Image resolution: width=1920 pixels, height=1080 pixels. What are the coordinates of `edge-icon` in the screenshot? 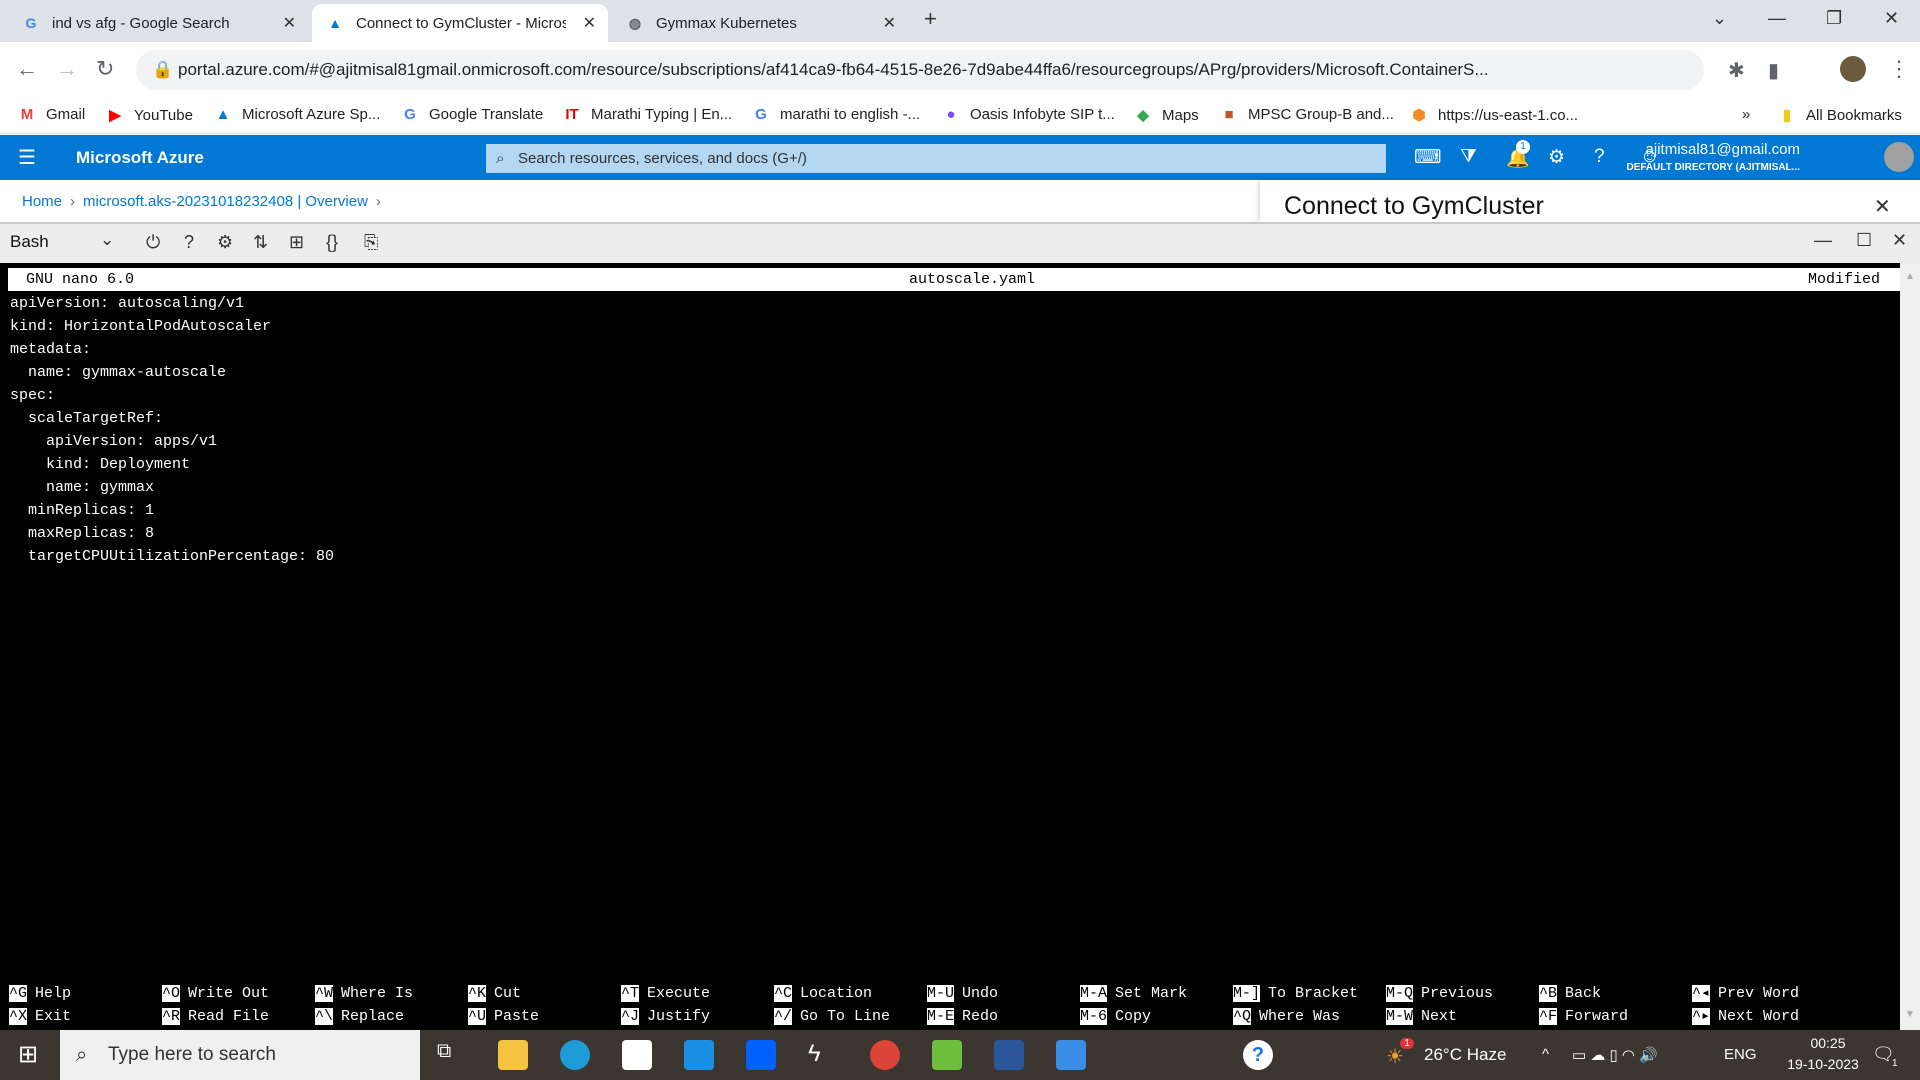 It's located at (575, 1055).